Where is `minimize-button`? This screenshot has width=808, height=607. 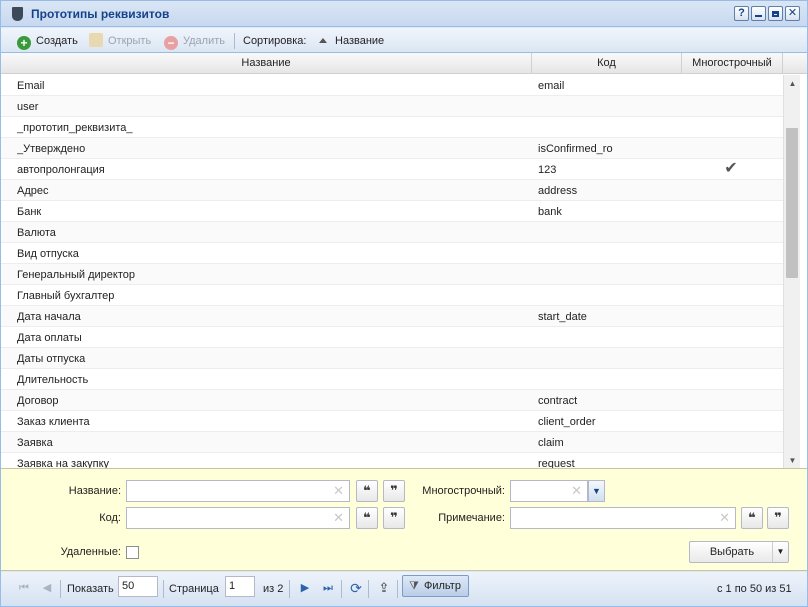
minimize-button is located at coordinates (758, 13).